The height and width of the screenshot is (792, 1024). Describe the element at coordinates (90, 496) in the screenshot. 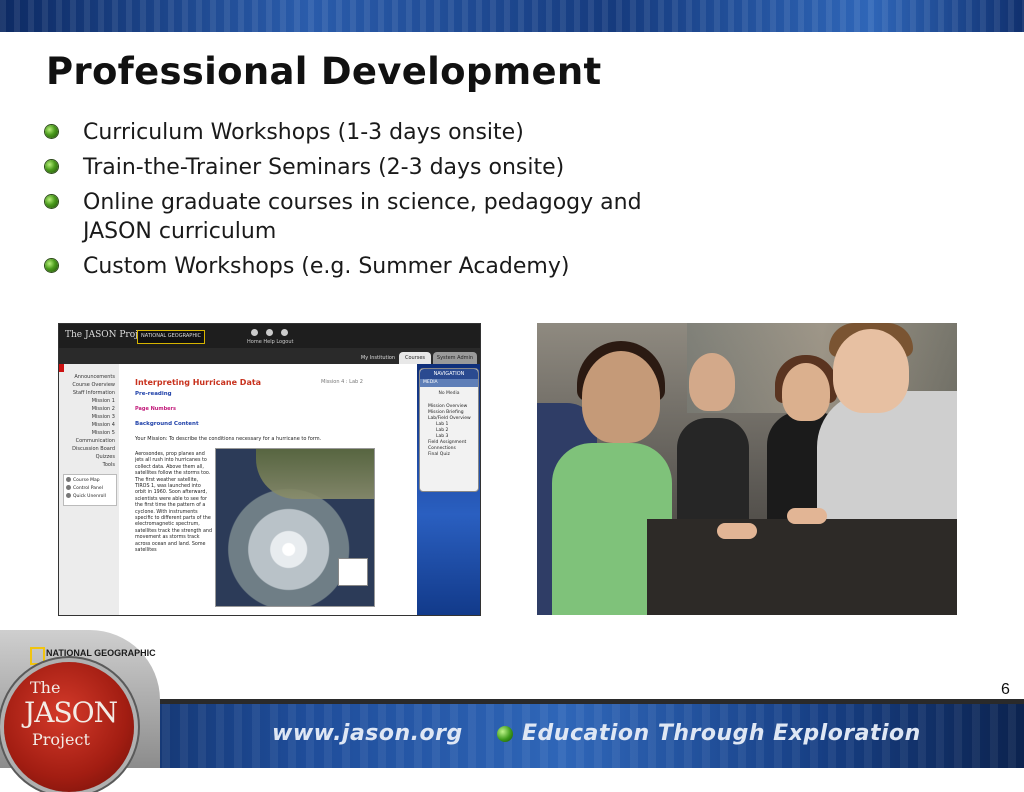

I see `tool-item: Quick Unenroll` at that location.